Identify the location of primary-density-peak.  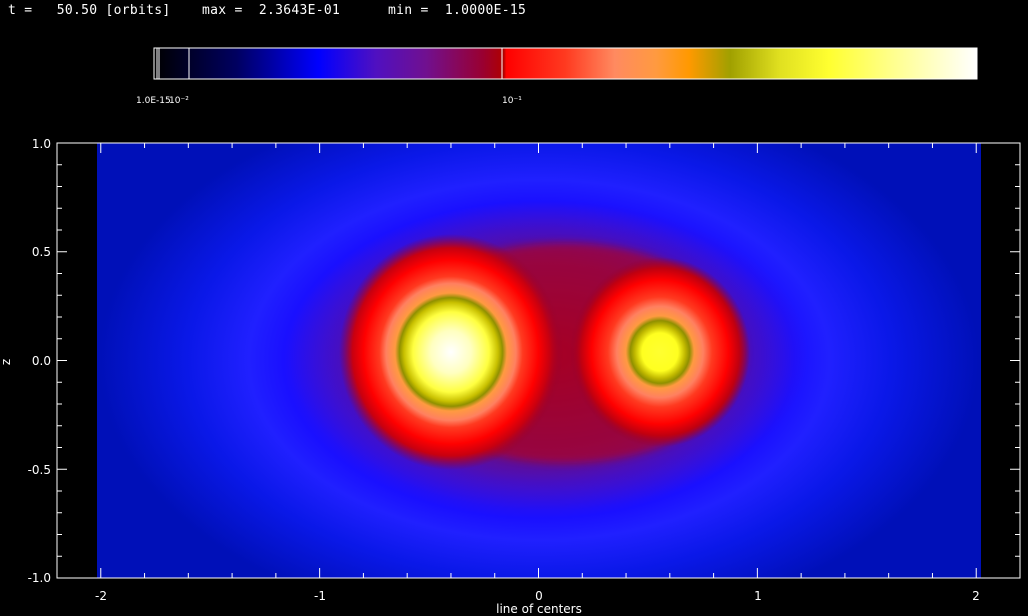
(451, 352).